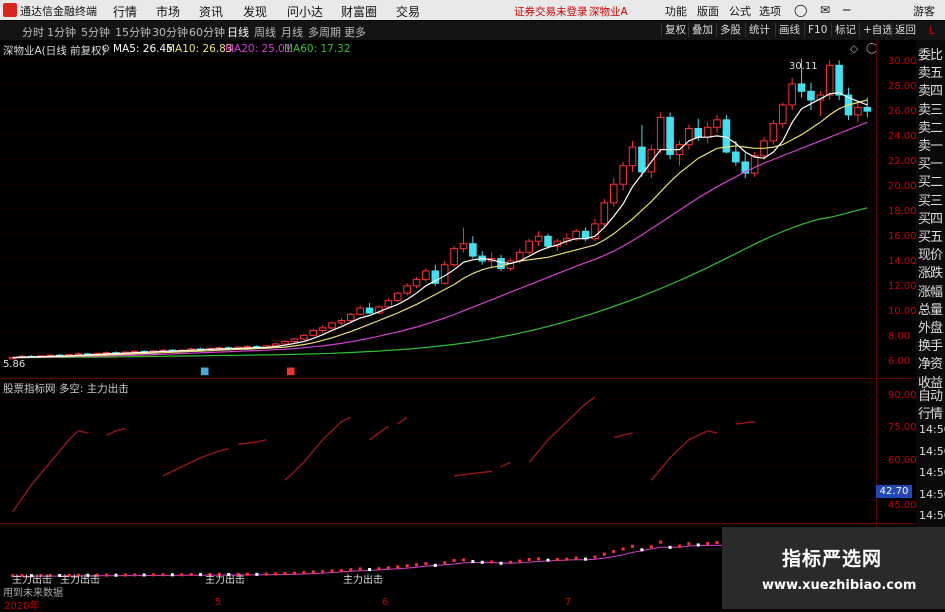  What do you see at coordinates (740, 11) in the screenshot?
I see `menu-formula: 公式` at bounding box center [740, 11].